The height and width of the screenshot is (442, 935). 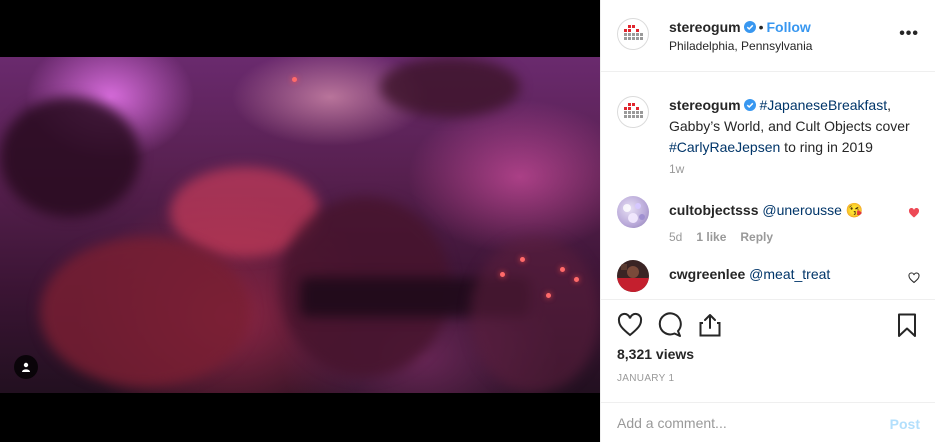 I want to click on caption-text: to ring in 2019, so click(x=826, y=147).